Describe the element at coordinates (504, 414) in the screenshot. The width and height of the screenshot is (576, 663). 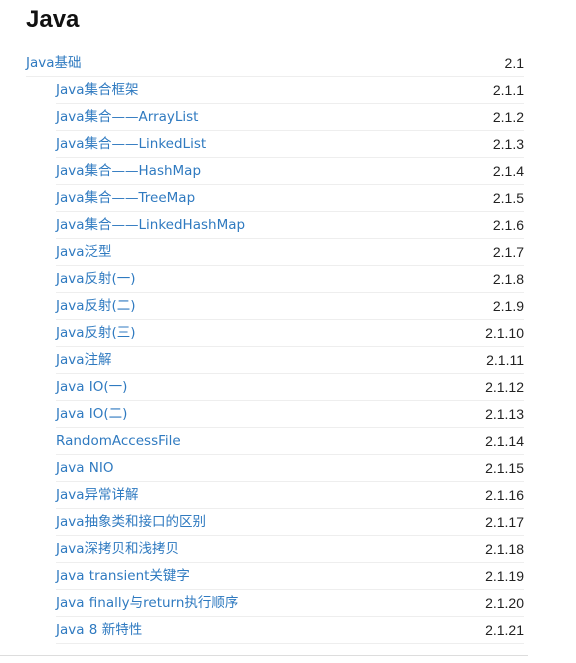
I see `toc-entry-number: 2.1.13` at that location.